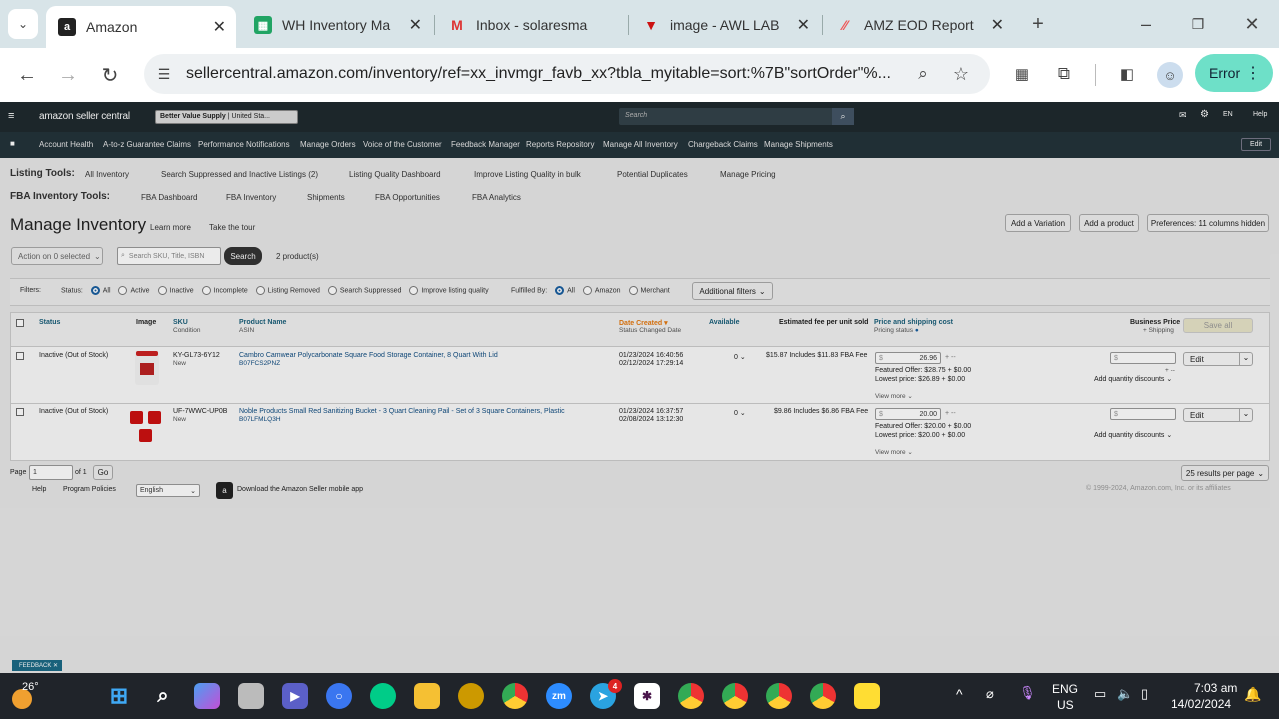 The height and width of the screenshot is (719, 1279). Describe the element at coordinates (339, 696) in the screenshot. I see `signal-icon: ○` at that location.